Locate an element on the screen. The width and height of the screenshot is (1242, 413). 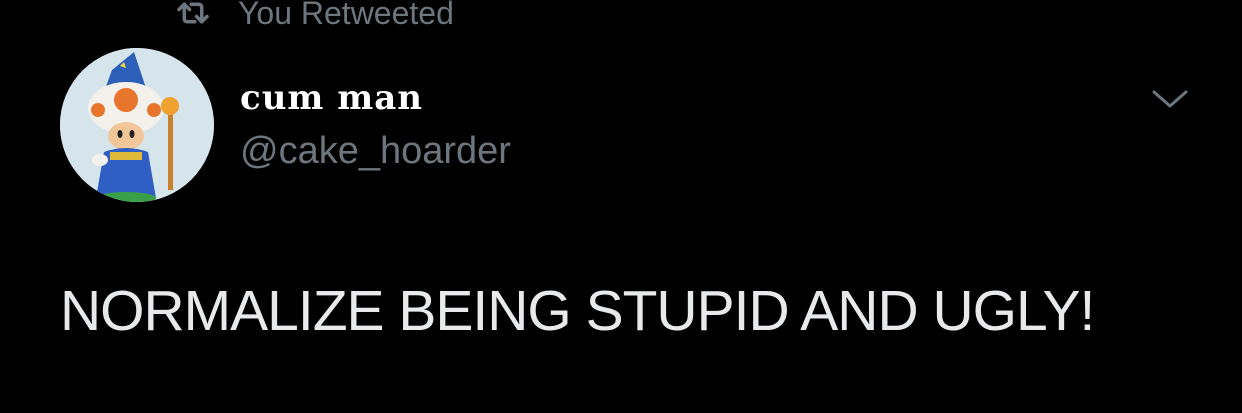
avatar is located at coordinates (137, 125).